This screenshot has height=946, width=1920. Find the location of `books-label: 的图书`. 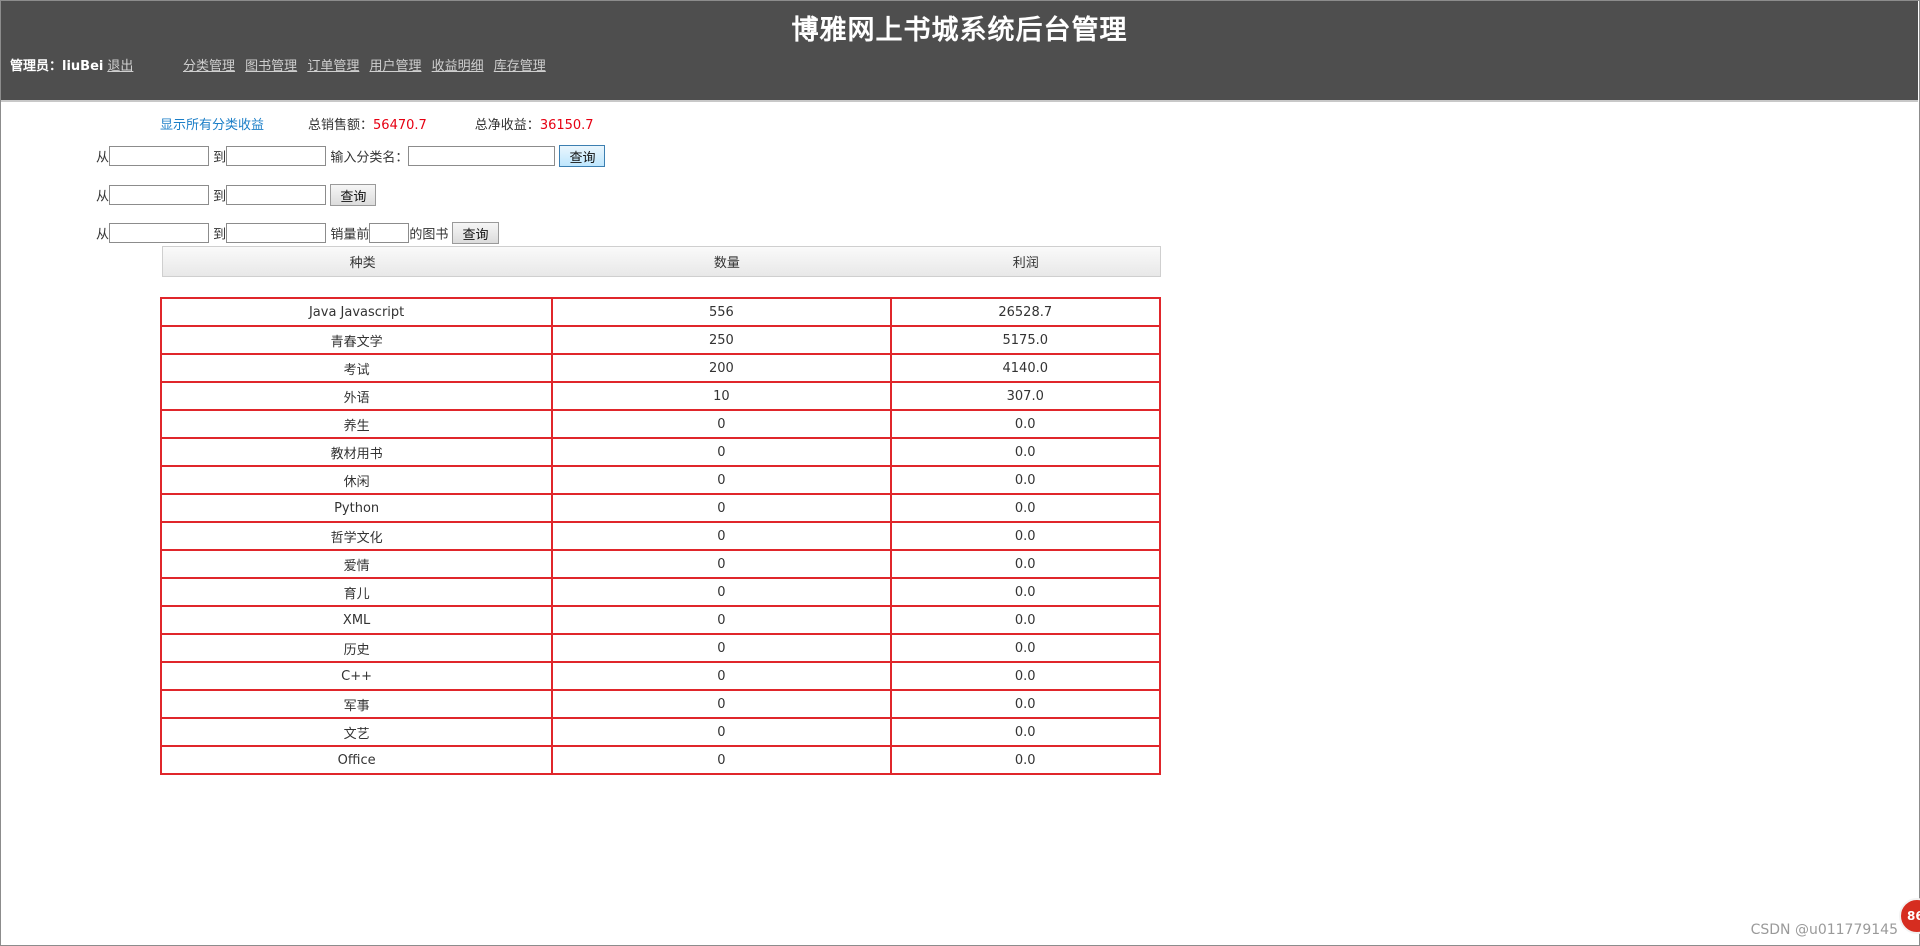

books-label: 的图书 is located at coordinates (429, 235).